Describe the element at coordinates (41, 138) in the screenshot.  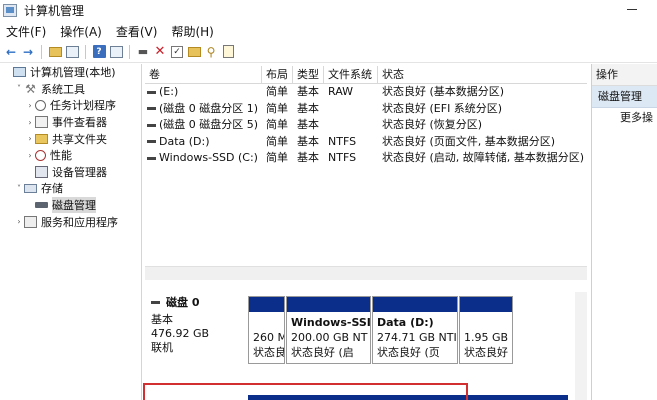
I see `folder-icon` at that location.